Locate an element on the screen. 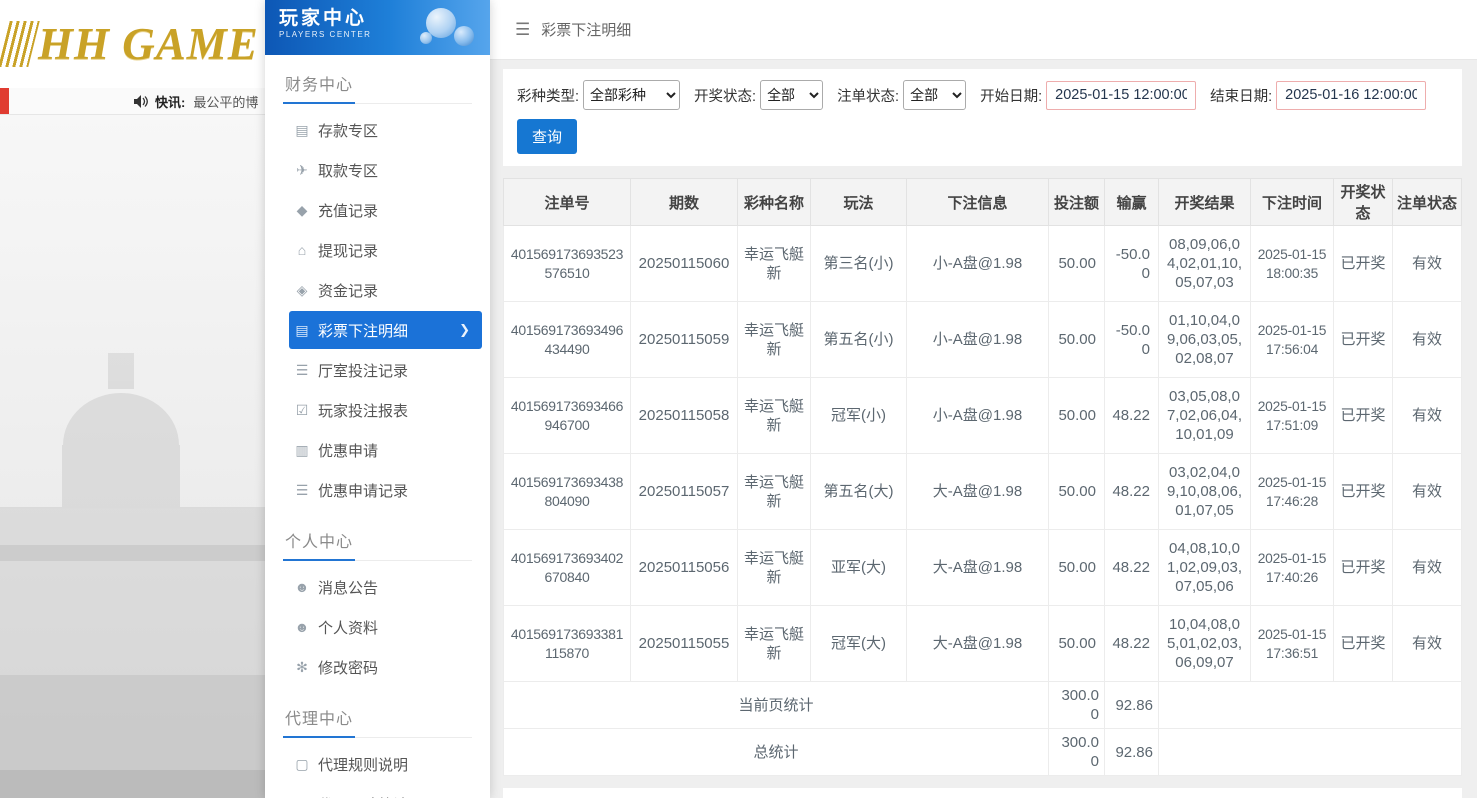  end-date-label: 结束日期: is located at coordinates (1241, 96).